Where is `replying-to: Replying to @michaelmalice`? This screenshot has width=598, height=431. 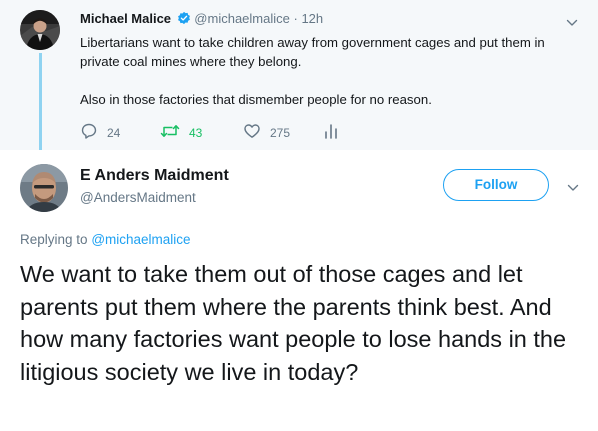 replying-to: Replying to @michaelmalice is located at coordinates (105, 239).